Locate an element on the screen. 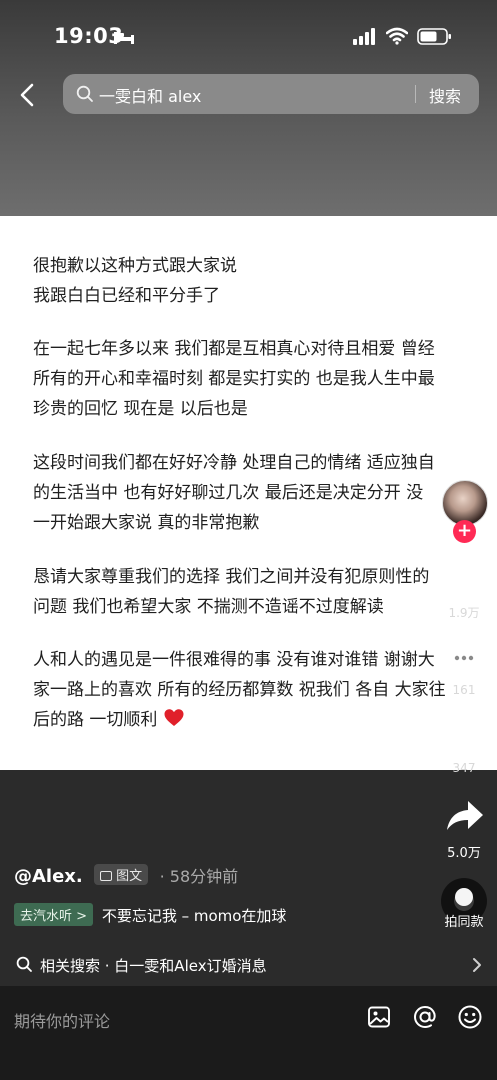 This screenshot has width=497, height=1080. collect-count: 347 is located at coordinates (464, 768).